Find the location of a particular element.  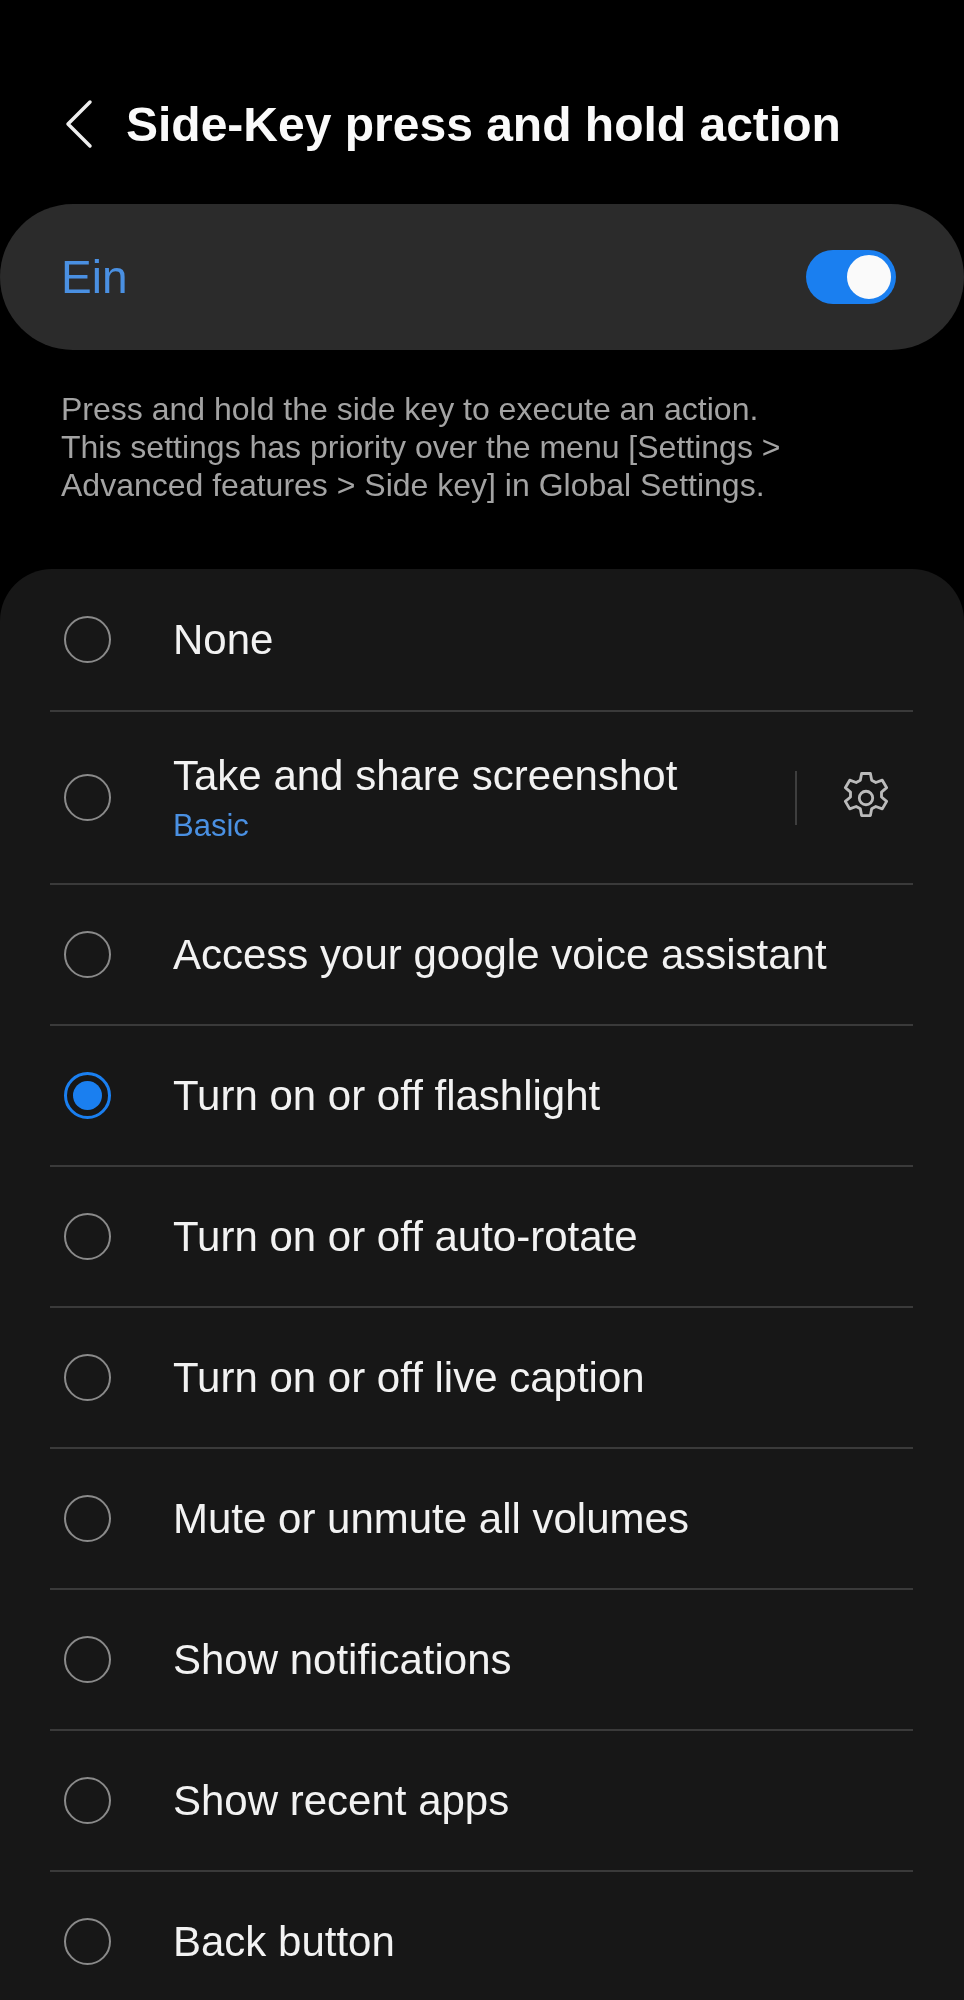

option-label: Turn on or off live caption is located at coordinates (543, 1377).